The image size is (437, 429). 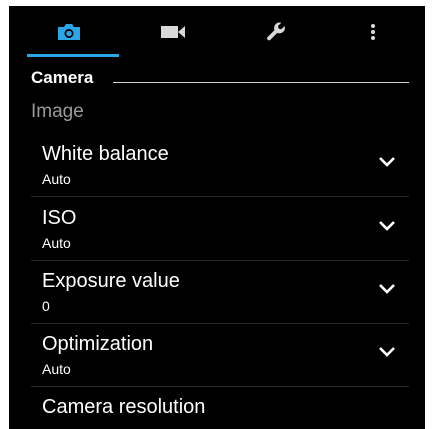 What do you see at coordinates (62, 77) in the screenshot?
I see `section-title: Camera` at bounding box center [62, 77].